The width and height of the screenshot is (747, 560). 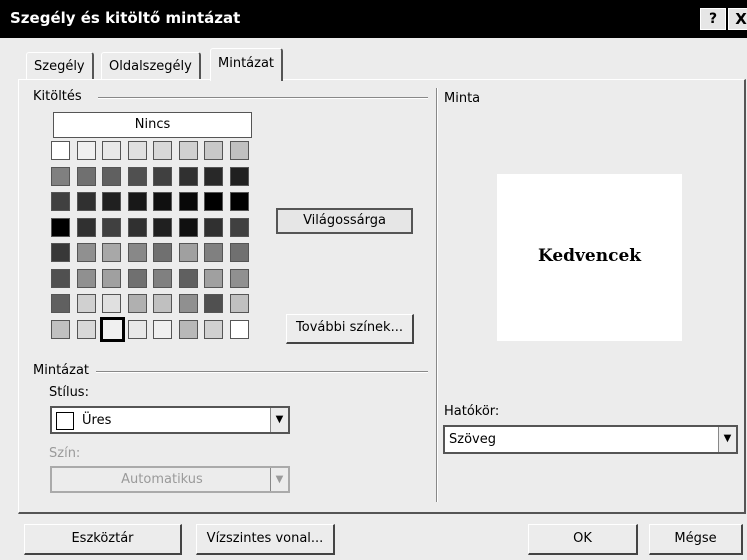 I want to click on fill-group-label: Kitöltés, so click(x=59, y=96).